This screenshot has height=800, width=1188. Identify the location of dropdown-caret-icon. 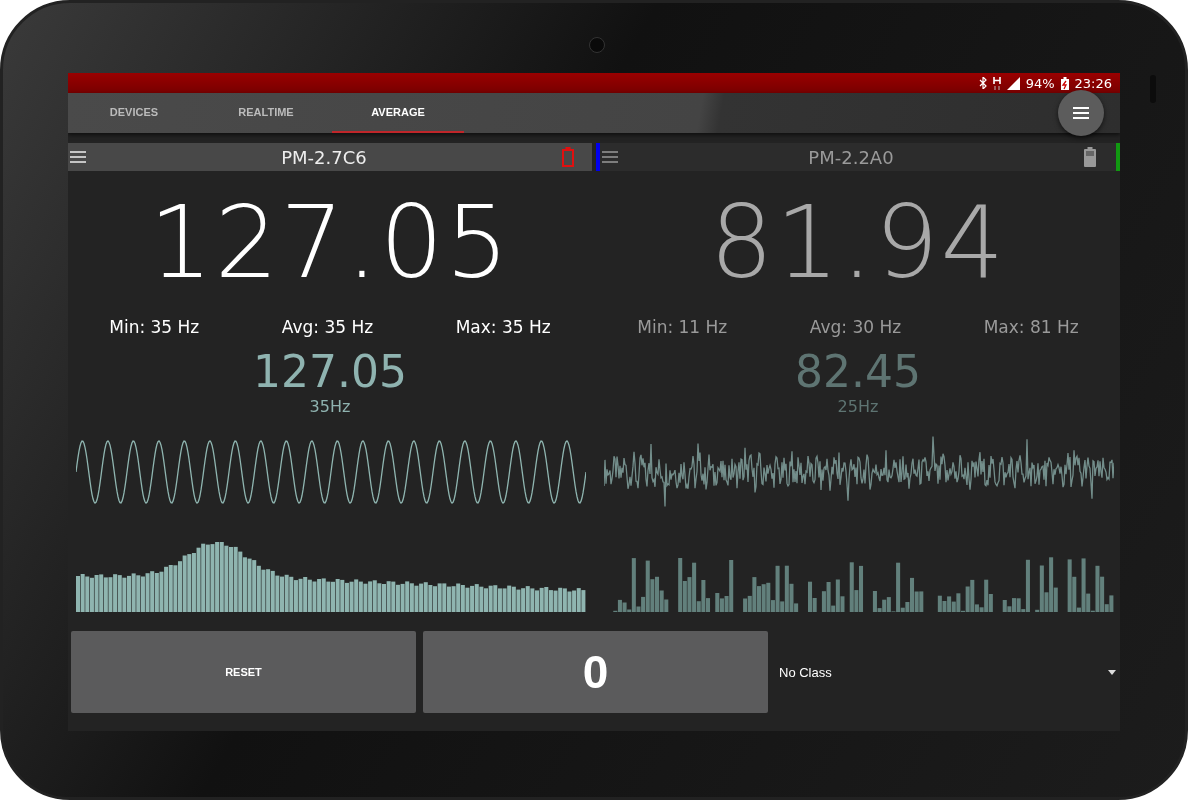
(1112, 672).